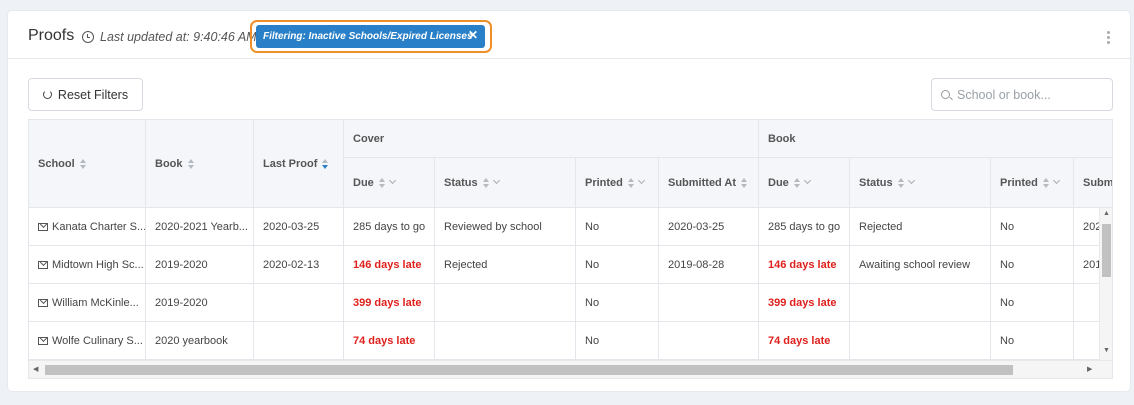 The image size is (1134, 405). What do you see at coordinates (505, 183) in the screenshot?
I see `column-header-cover-status: Status` at bounding box center [505, 183].